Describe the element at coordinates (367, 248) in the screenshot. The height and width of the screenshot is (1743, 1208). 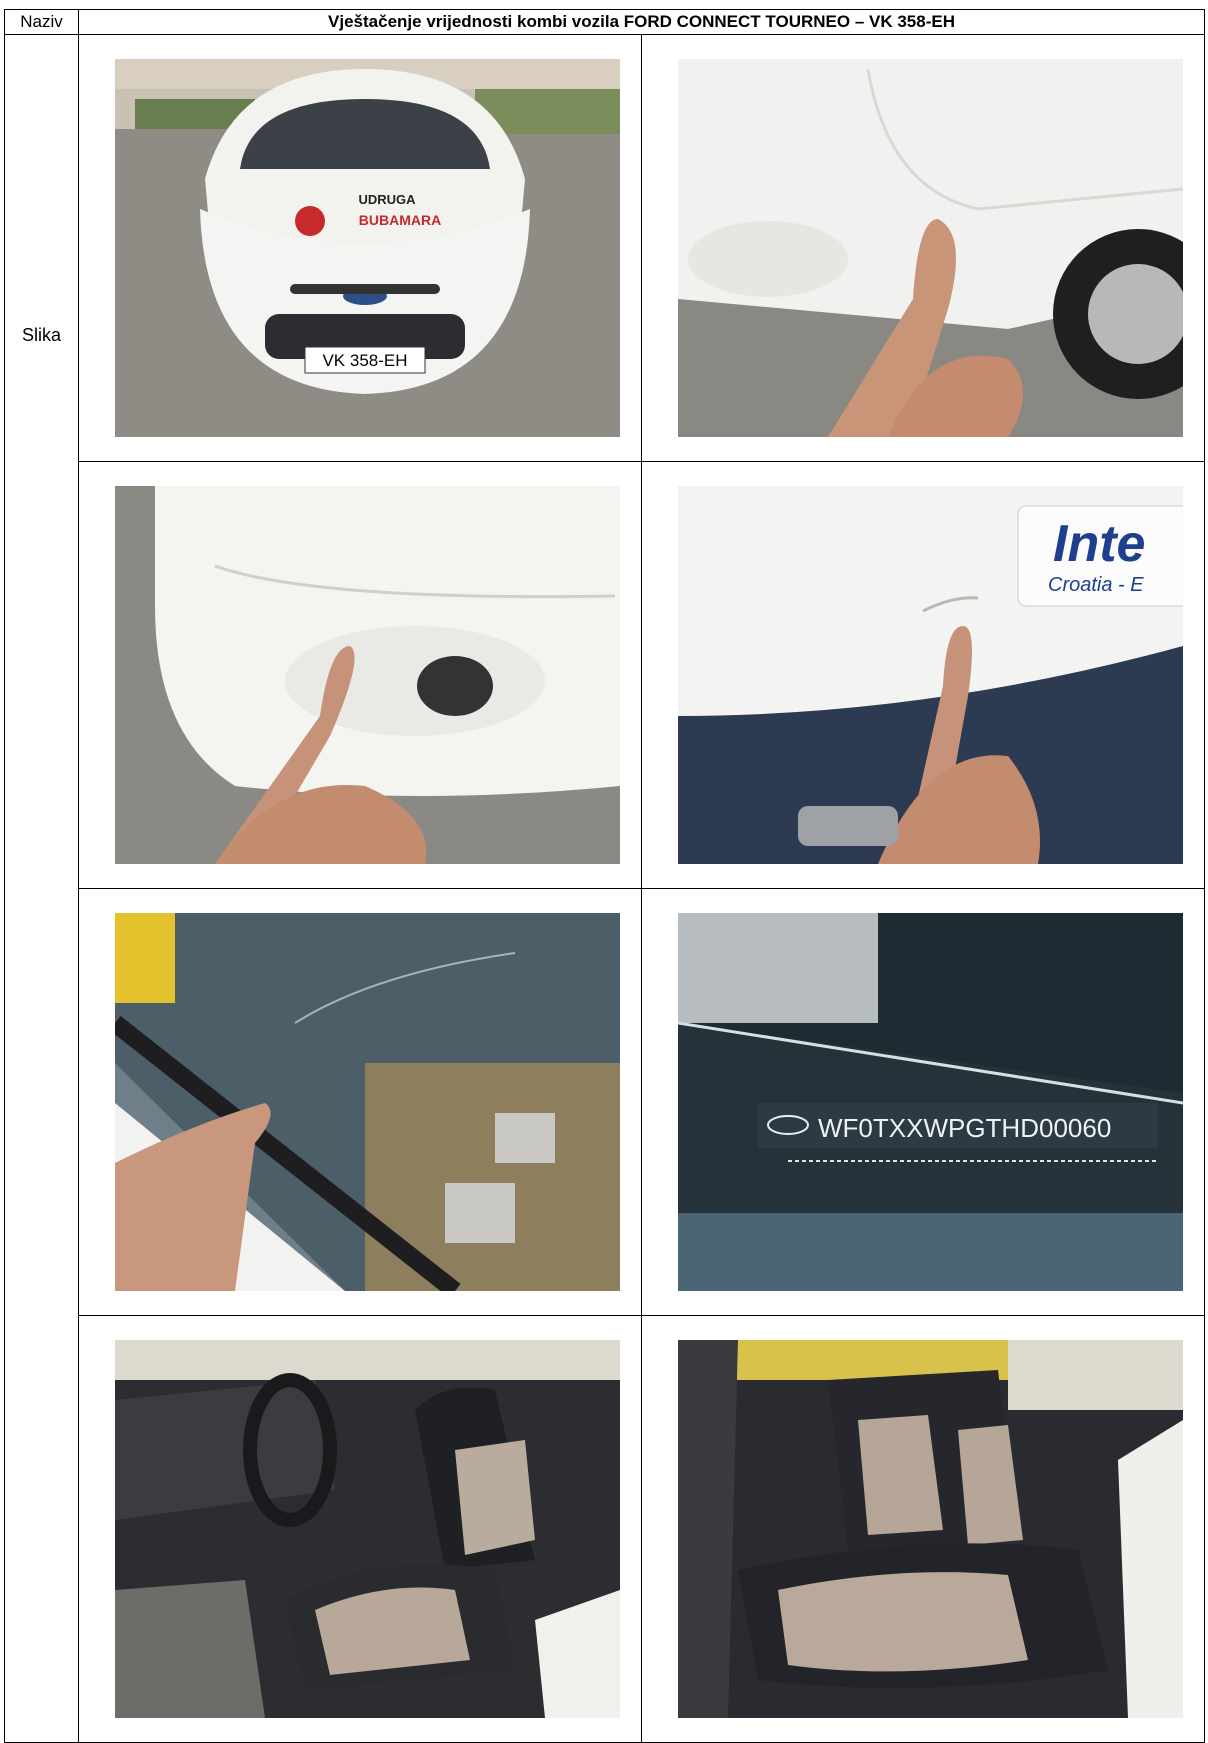
I see `photo-front-view: VK 358-EH UDRUGA BUBAMARA` at that location.